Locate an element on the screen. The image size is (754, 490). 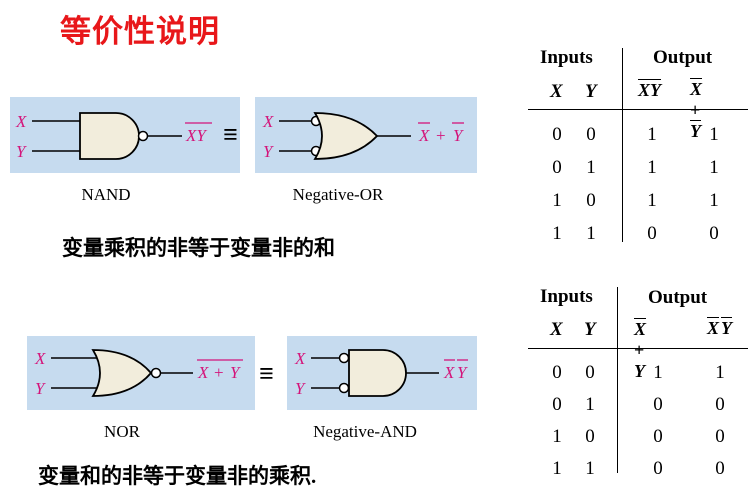
nand-gate-diagram: X Y XY is located at coordinates (125, 135).